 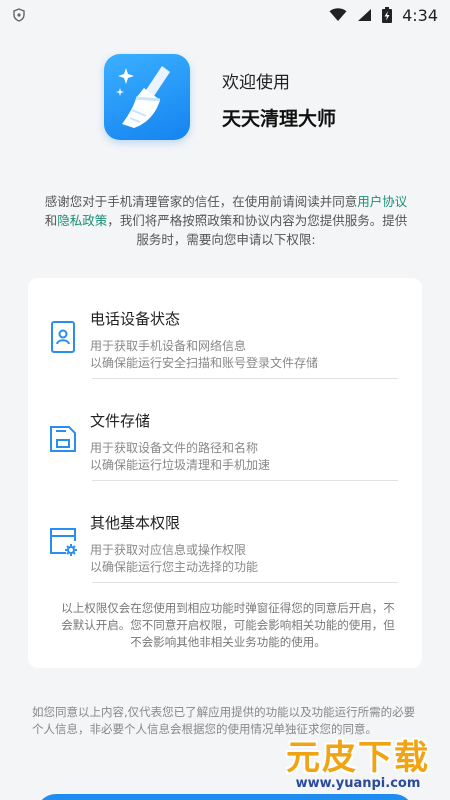 I want to click on wifi-icon, so click(x=338, y=14).